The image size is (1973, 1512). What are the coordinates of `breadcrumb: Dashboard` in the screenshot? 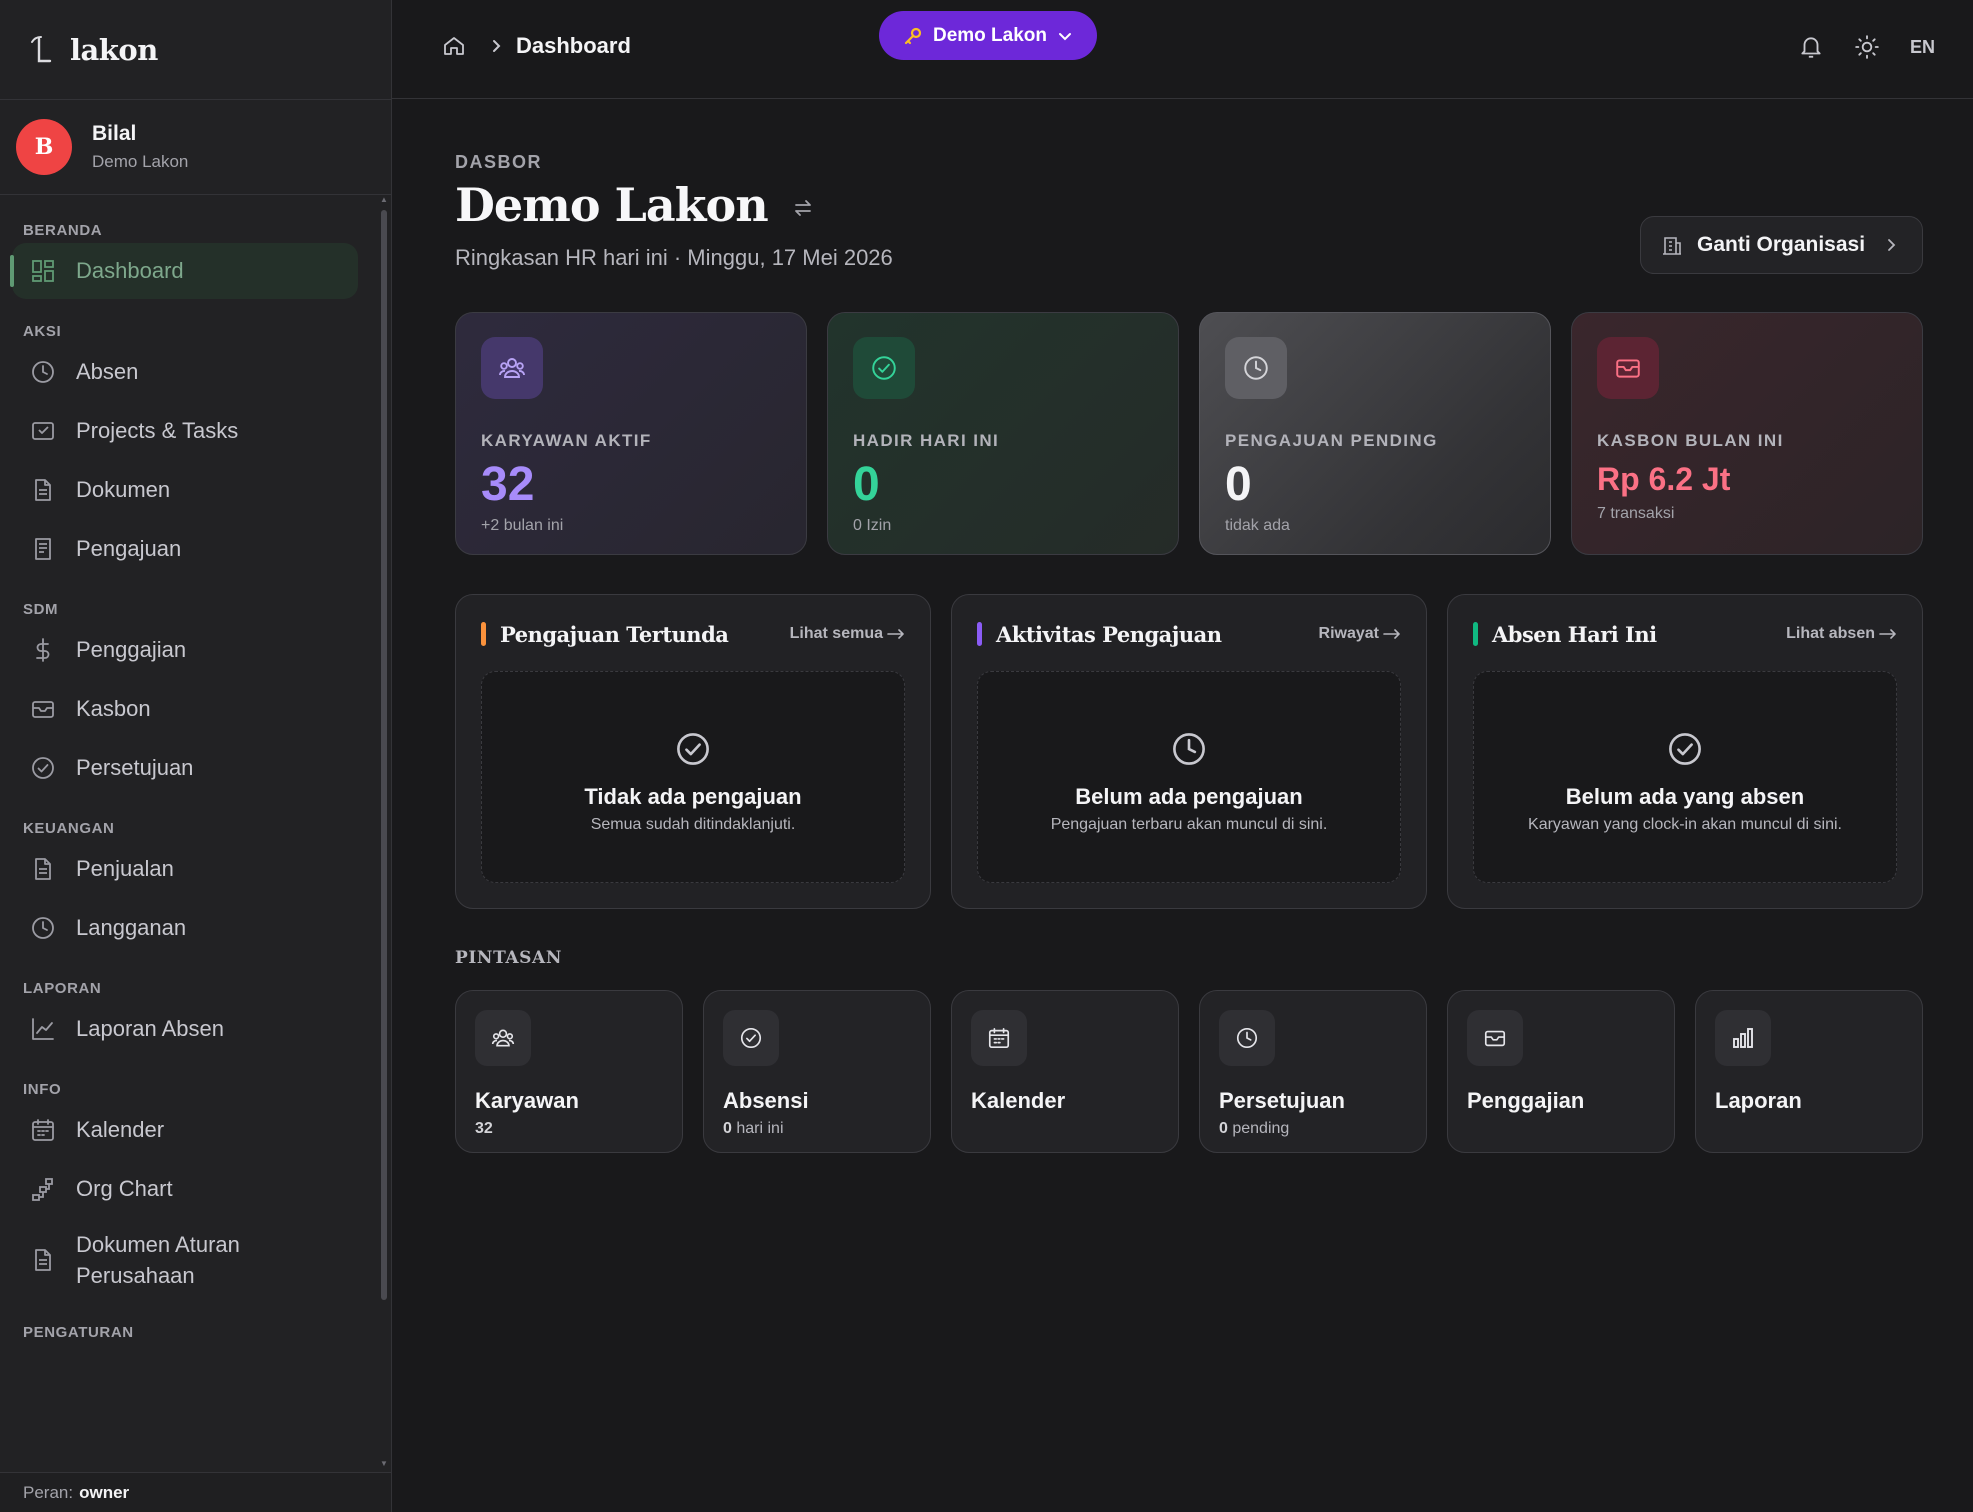 It's located at (536, 46).